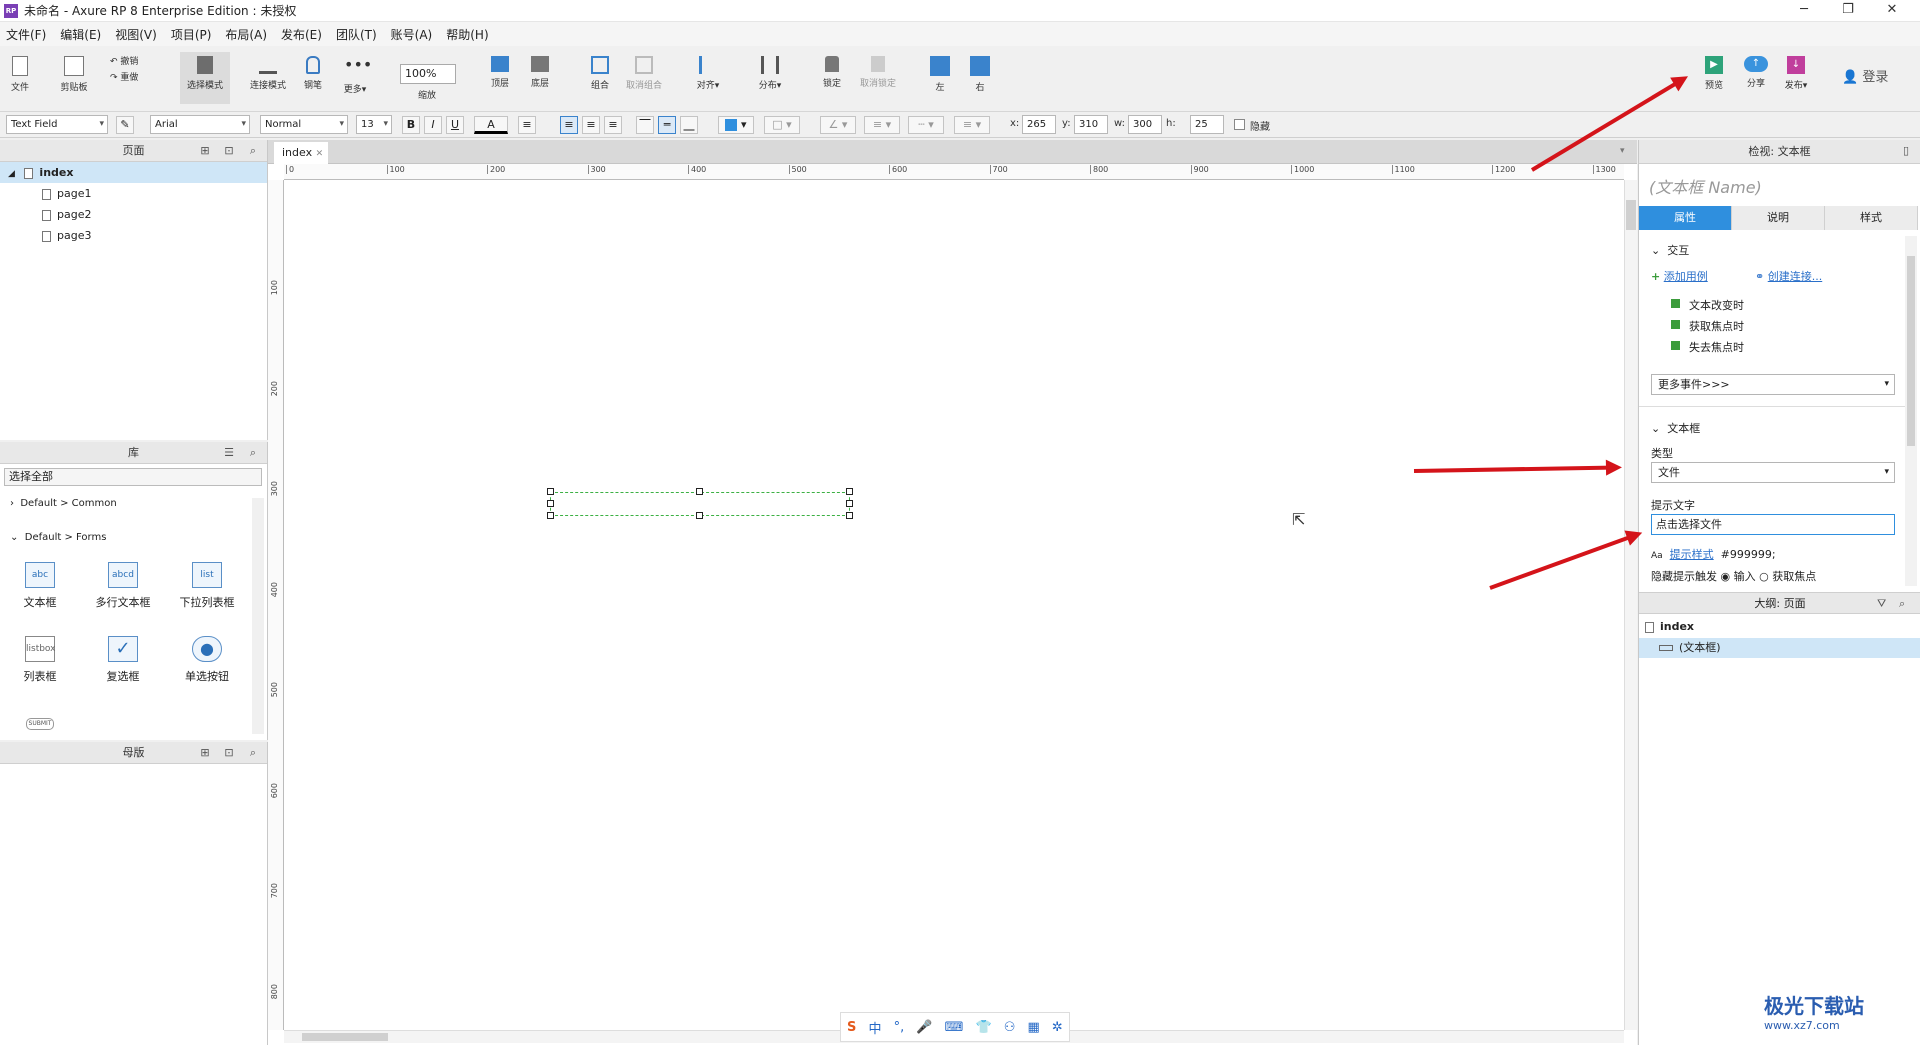 The width and height of the screenshot is (1920, 1045). I want to click on event-on-blur: 失去焦点时, so click(1707, 347).